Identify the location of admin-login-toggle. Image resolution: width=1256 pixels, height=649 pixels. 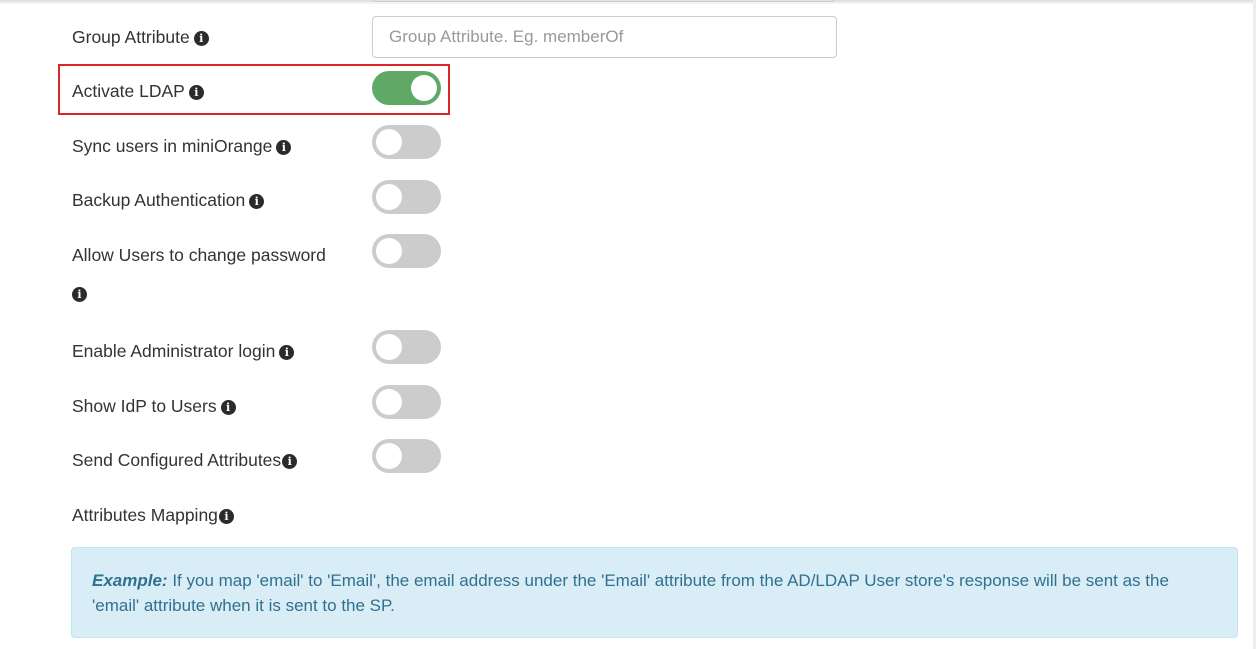
(406, 347).